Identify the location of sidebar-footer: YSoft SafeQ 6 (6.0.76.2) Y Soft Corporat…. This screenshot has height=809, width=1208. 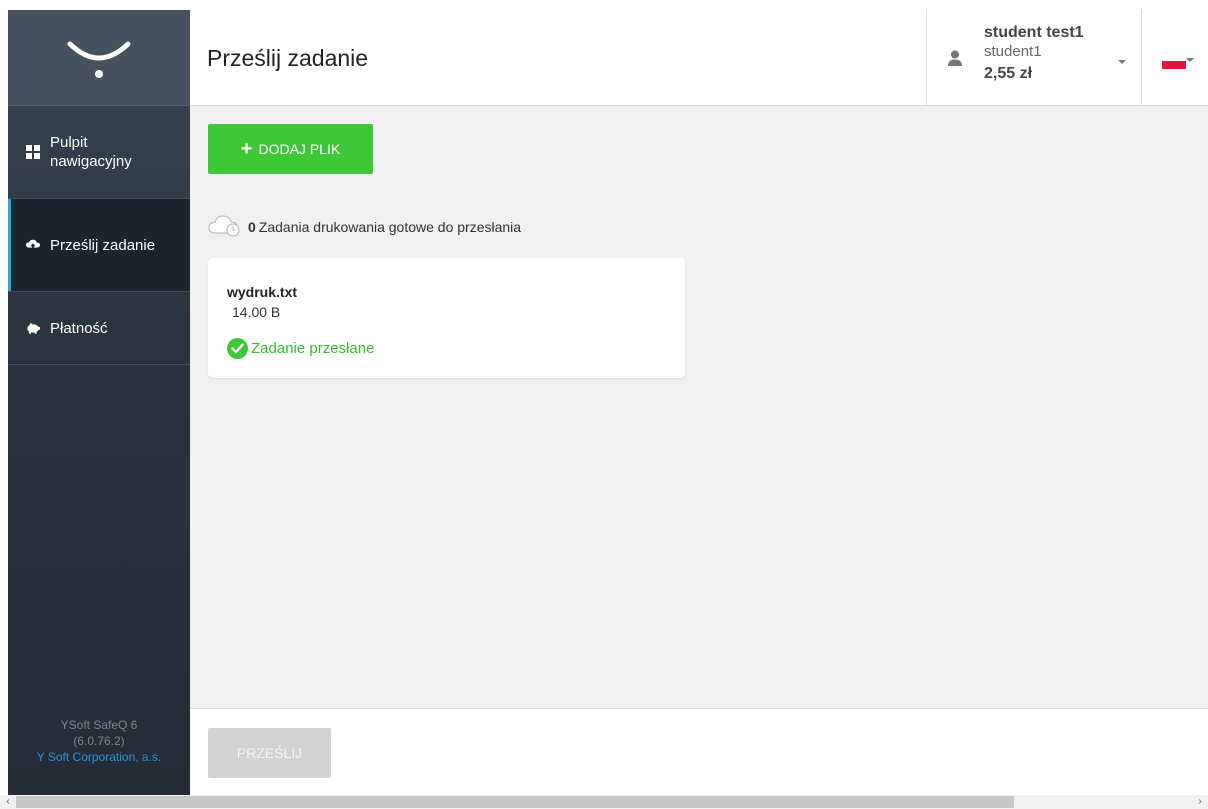
(99, 741).